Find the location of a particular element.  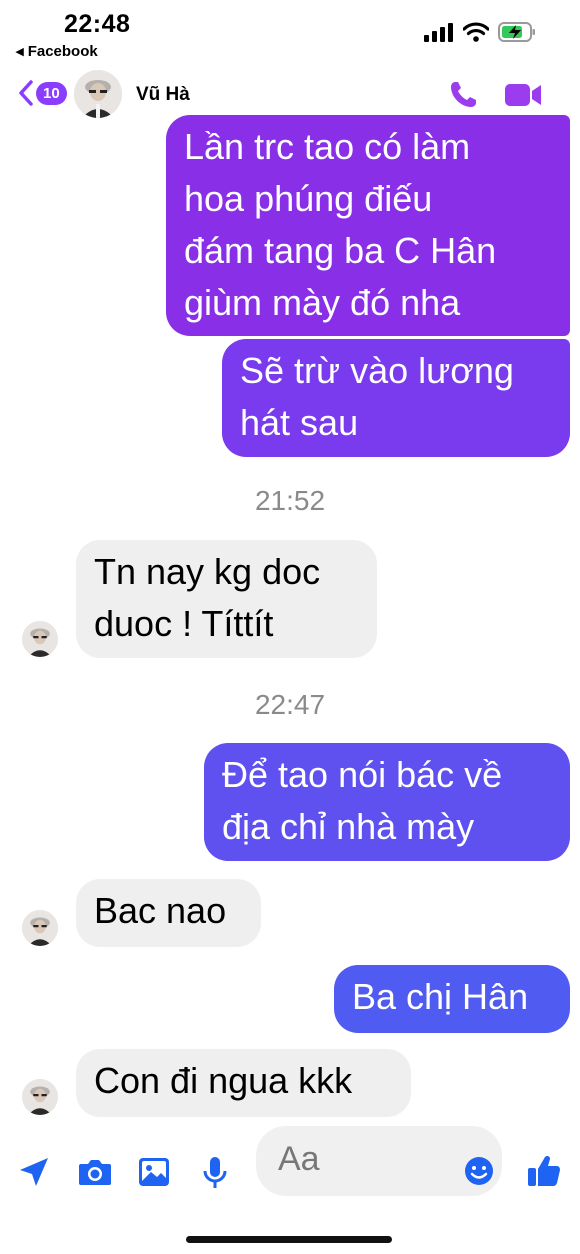

message-input: Aa is located at coordinates (379, 1161).